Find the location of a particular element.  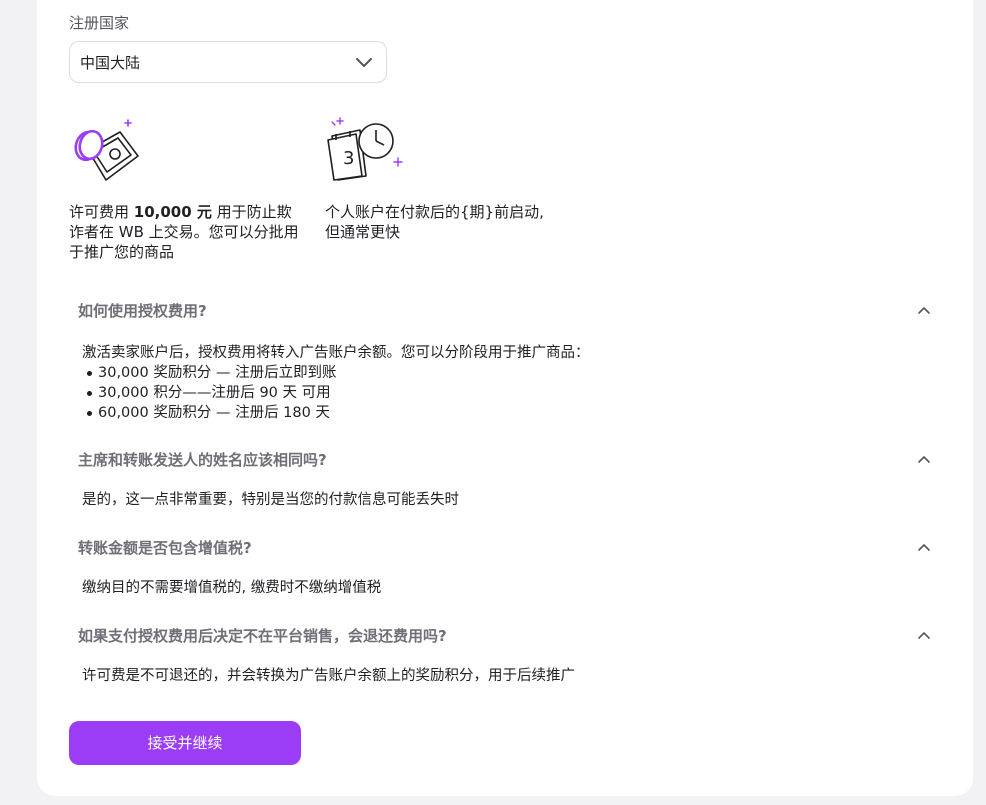

country-select: 中国大陆 is located at coordinates (228, 62).